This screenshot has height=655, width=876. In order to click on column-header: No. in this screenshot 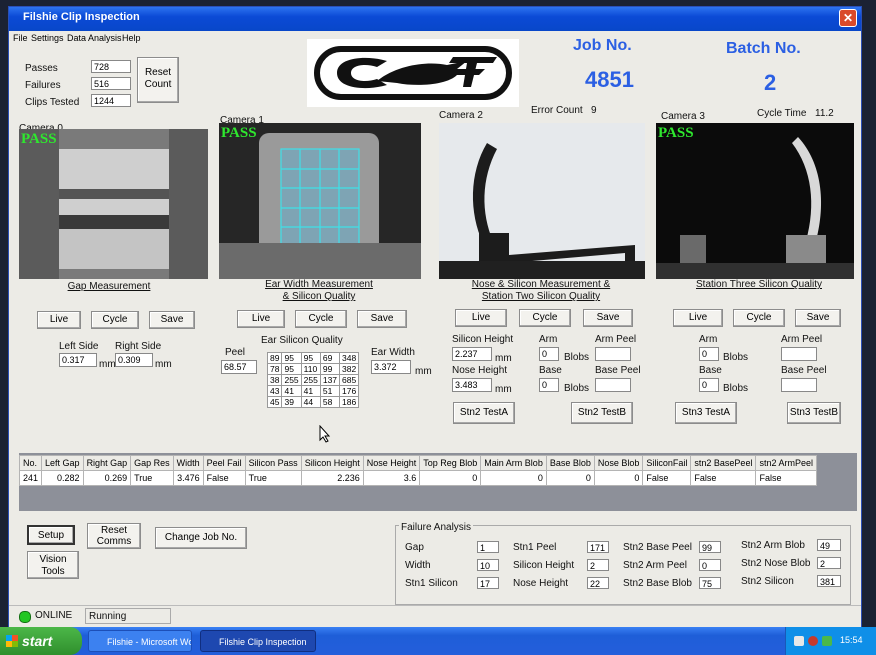, I will do `click(30, 463)`.